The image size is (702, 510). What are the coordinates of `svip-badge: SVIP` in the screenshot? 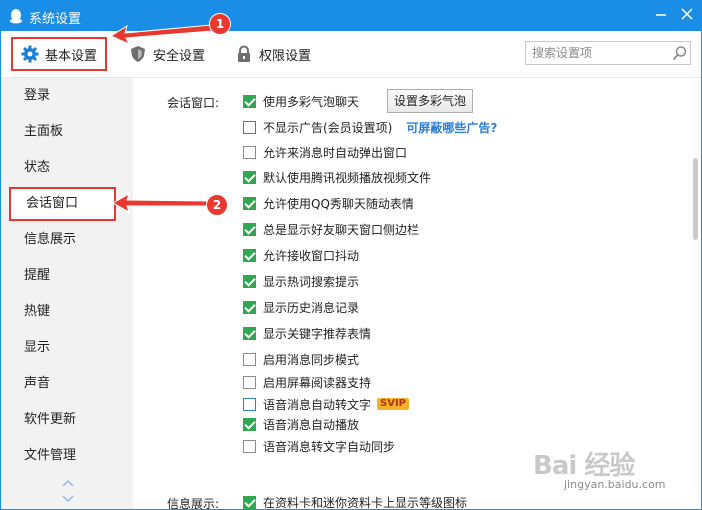 It's located at (393, 404).